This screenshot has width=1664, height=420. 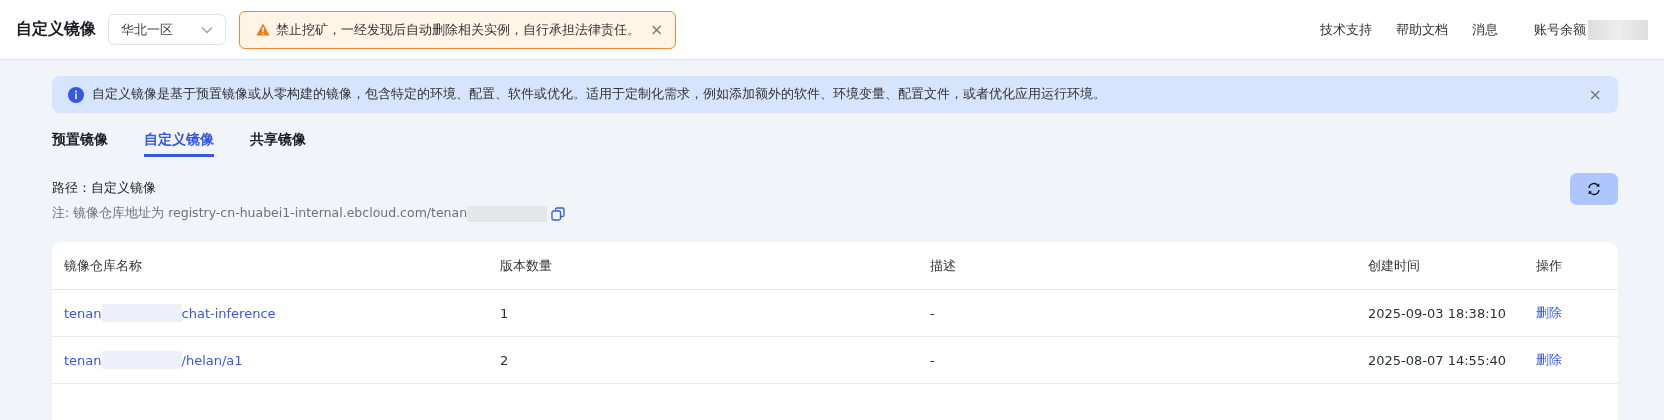 I want to click on nav-link: 帮助文档, so click(x=1422, y=29).